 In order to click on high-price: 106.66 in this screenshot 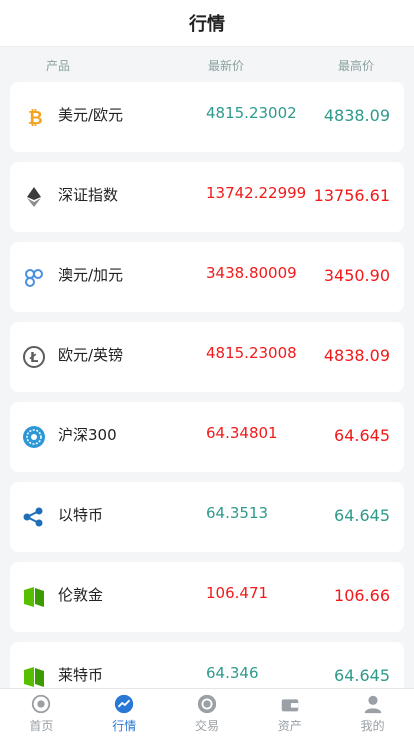, I will do `click(362, 595)`.